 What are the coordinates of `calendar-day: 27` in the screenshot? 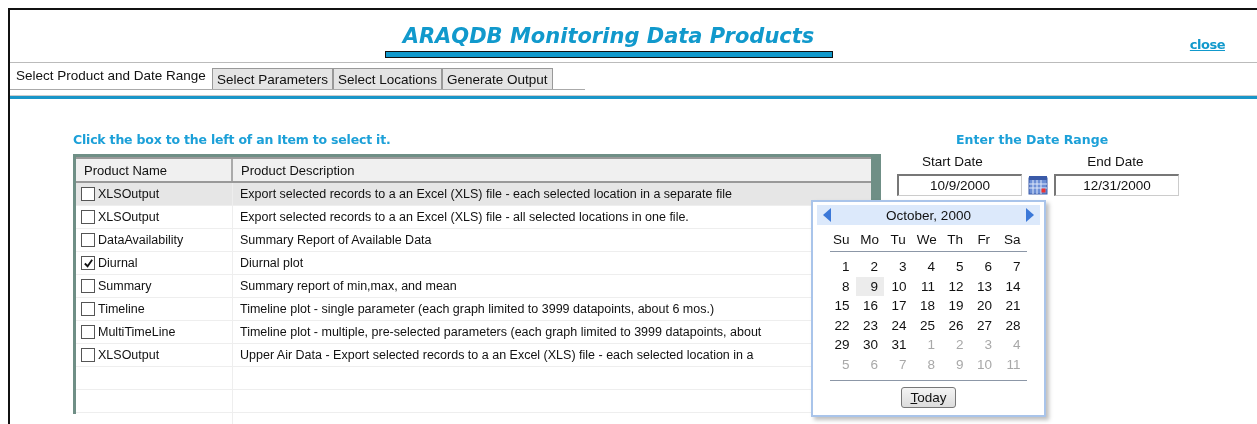 It's located at (983, 325).